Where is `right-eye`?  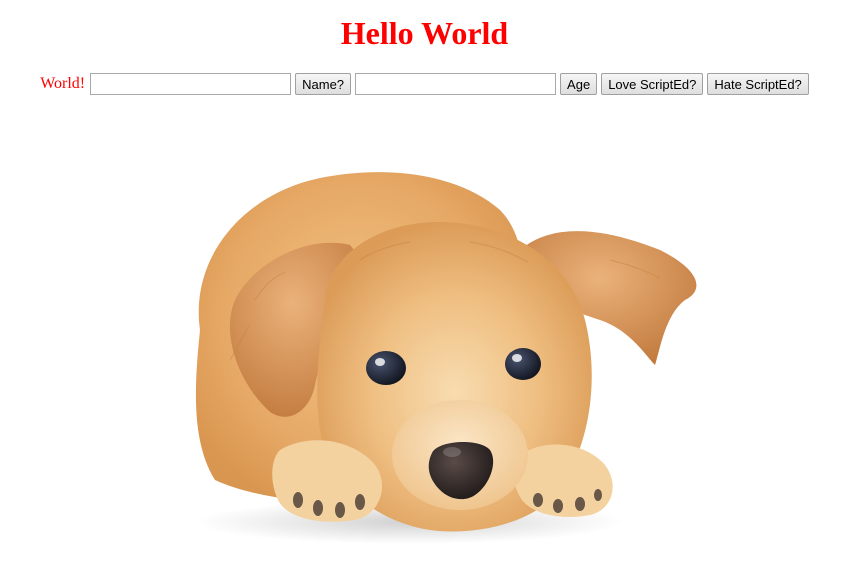
right-eye is located at coordinates (523, 364).